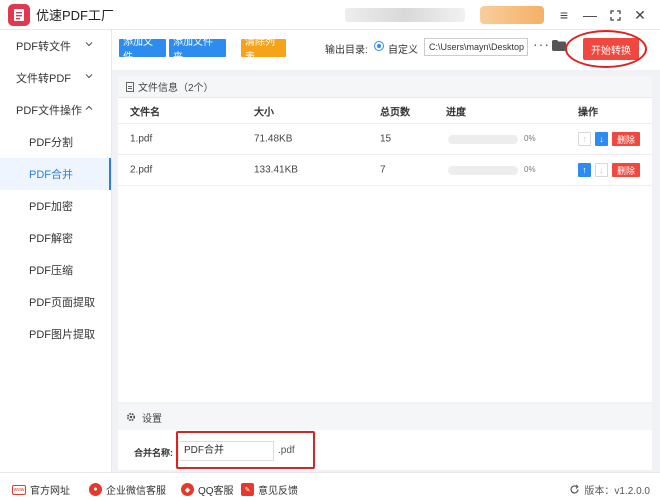  I want to click on folder-icon, so click(559, 45).